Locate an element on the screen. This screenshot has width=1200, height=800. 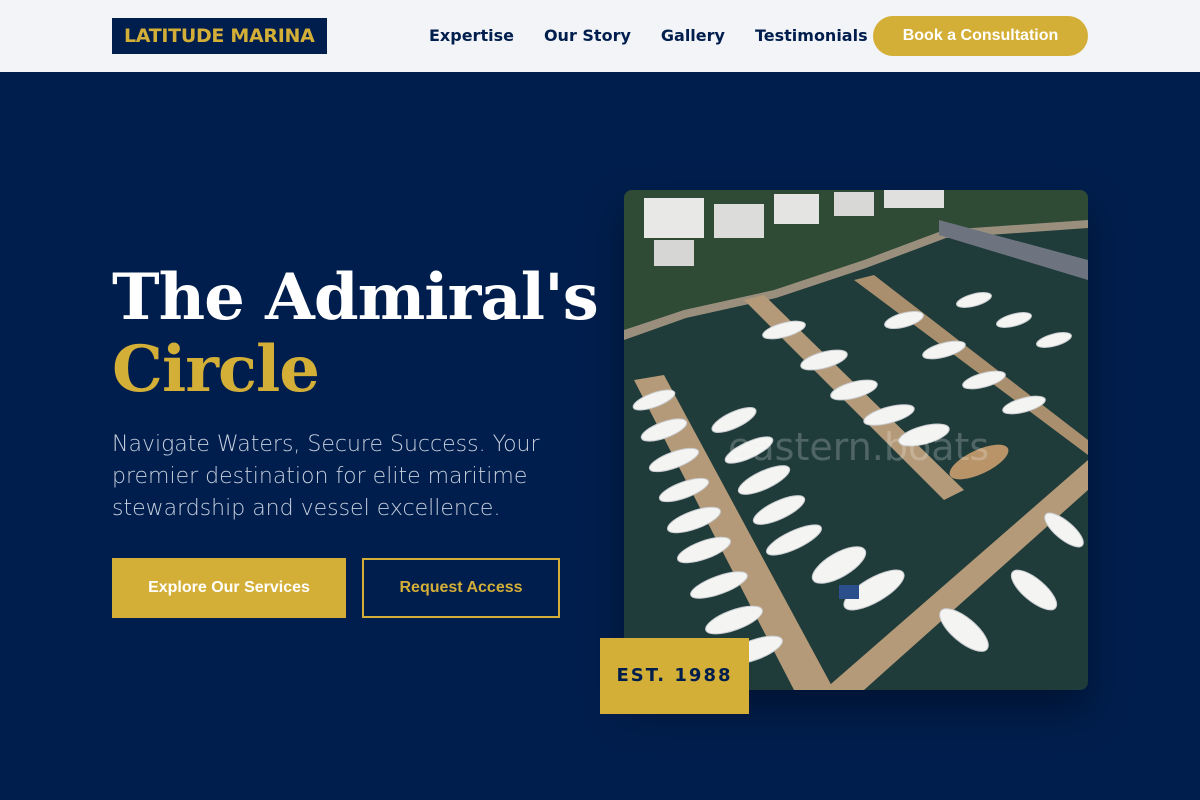
nav-link-our-story: Our Story is located at coordinates (587, 36).